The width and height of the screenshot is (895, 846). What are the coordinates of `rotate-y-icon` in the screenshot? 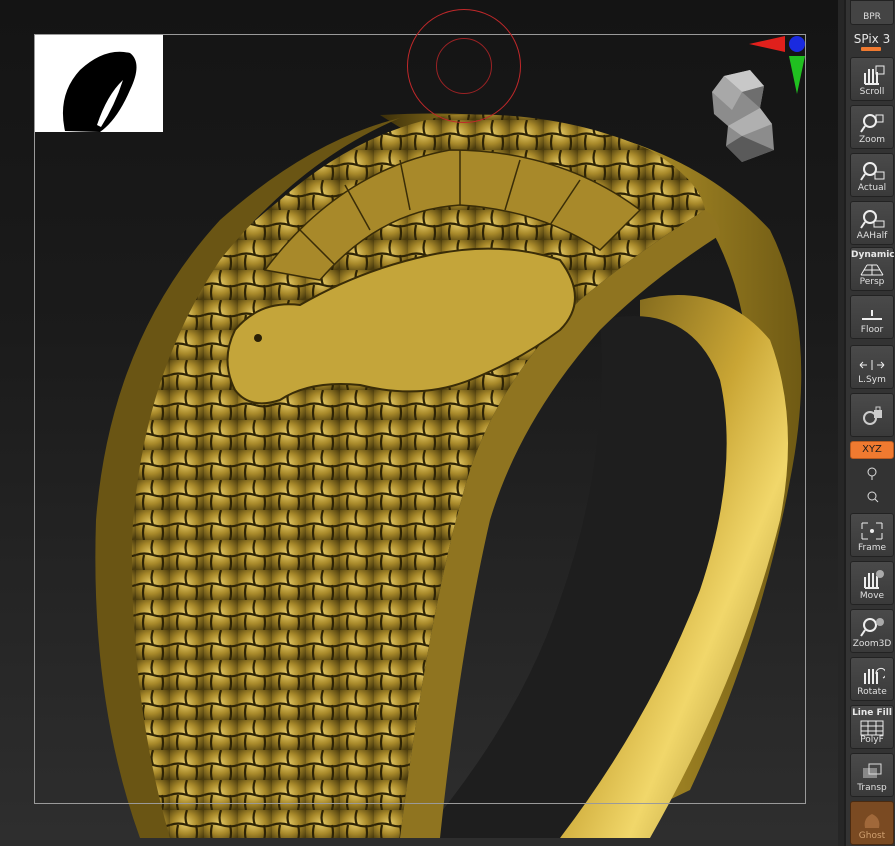 It's located at (872, 473).